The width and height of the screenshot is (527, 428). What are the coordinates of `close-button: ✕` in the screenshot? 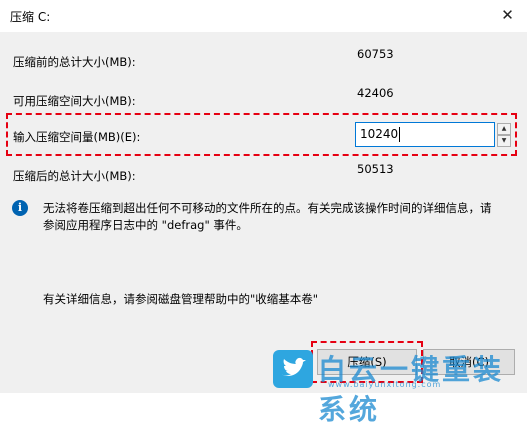 It's located at (507, 16).